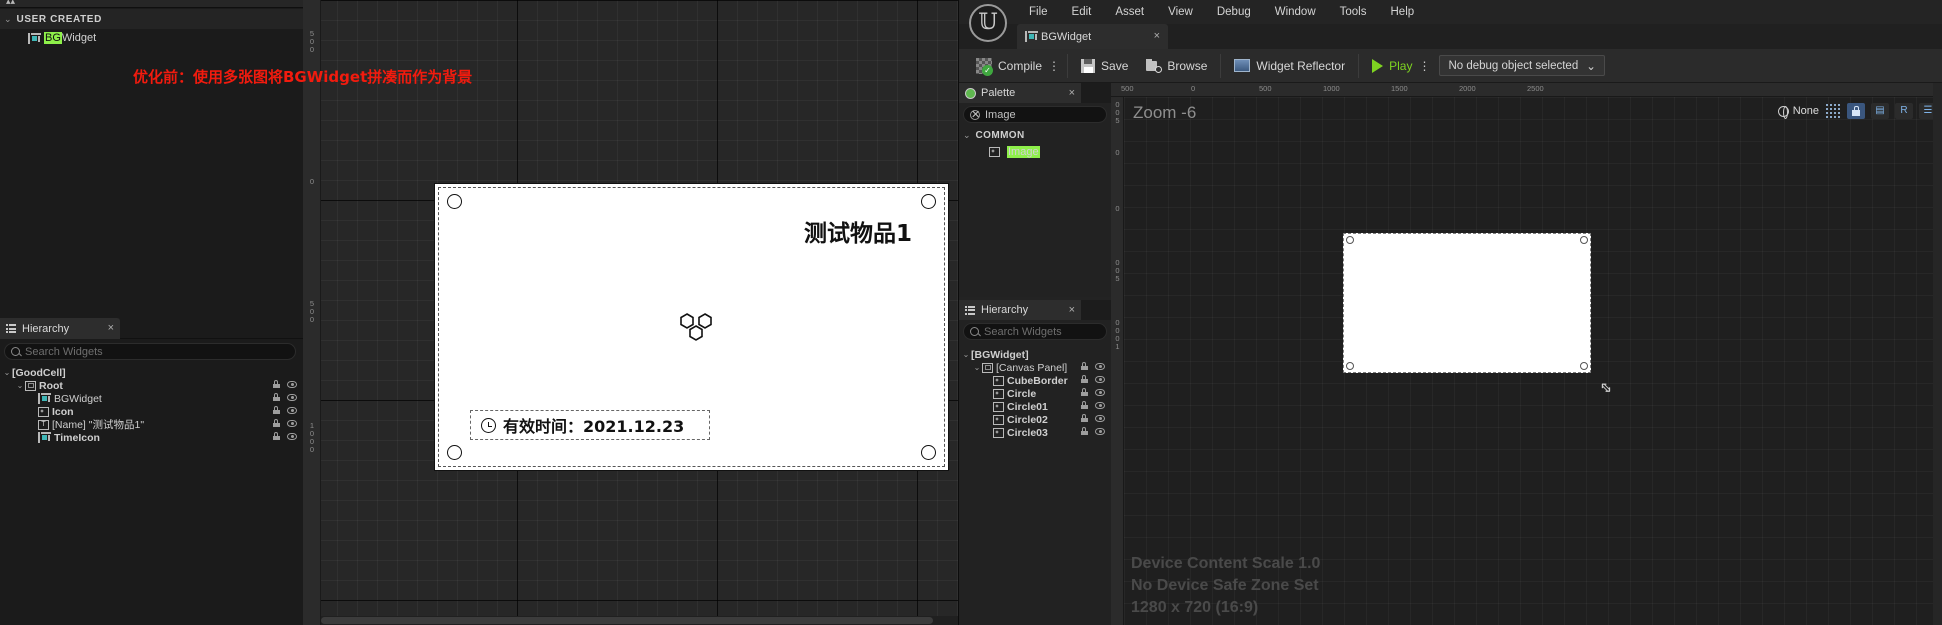  What do you see at coordinates (1038, 12) in the screenshot?
I see `menu-file: File` at bounding box center [1038, 12].